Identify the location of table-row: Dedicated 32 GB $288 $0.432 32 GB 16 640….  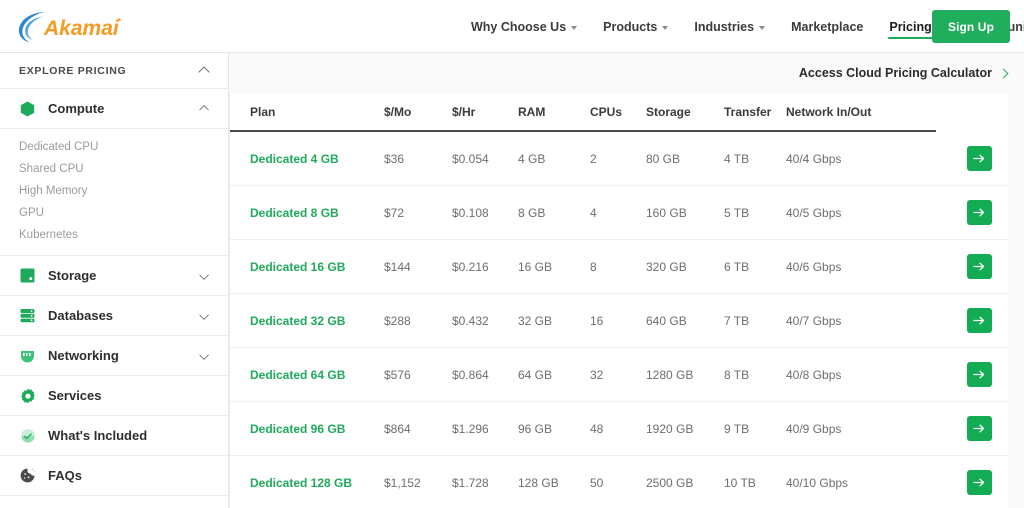
(619, 320).